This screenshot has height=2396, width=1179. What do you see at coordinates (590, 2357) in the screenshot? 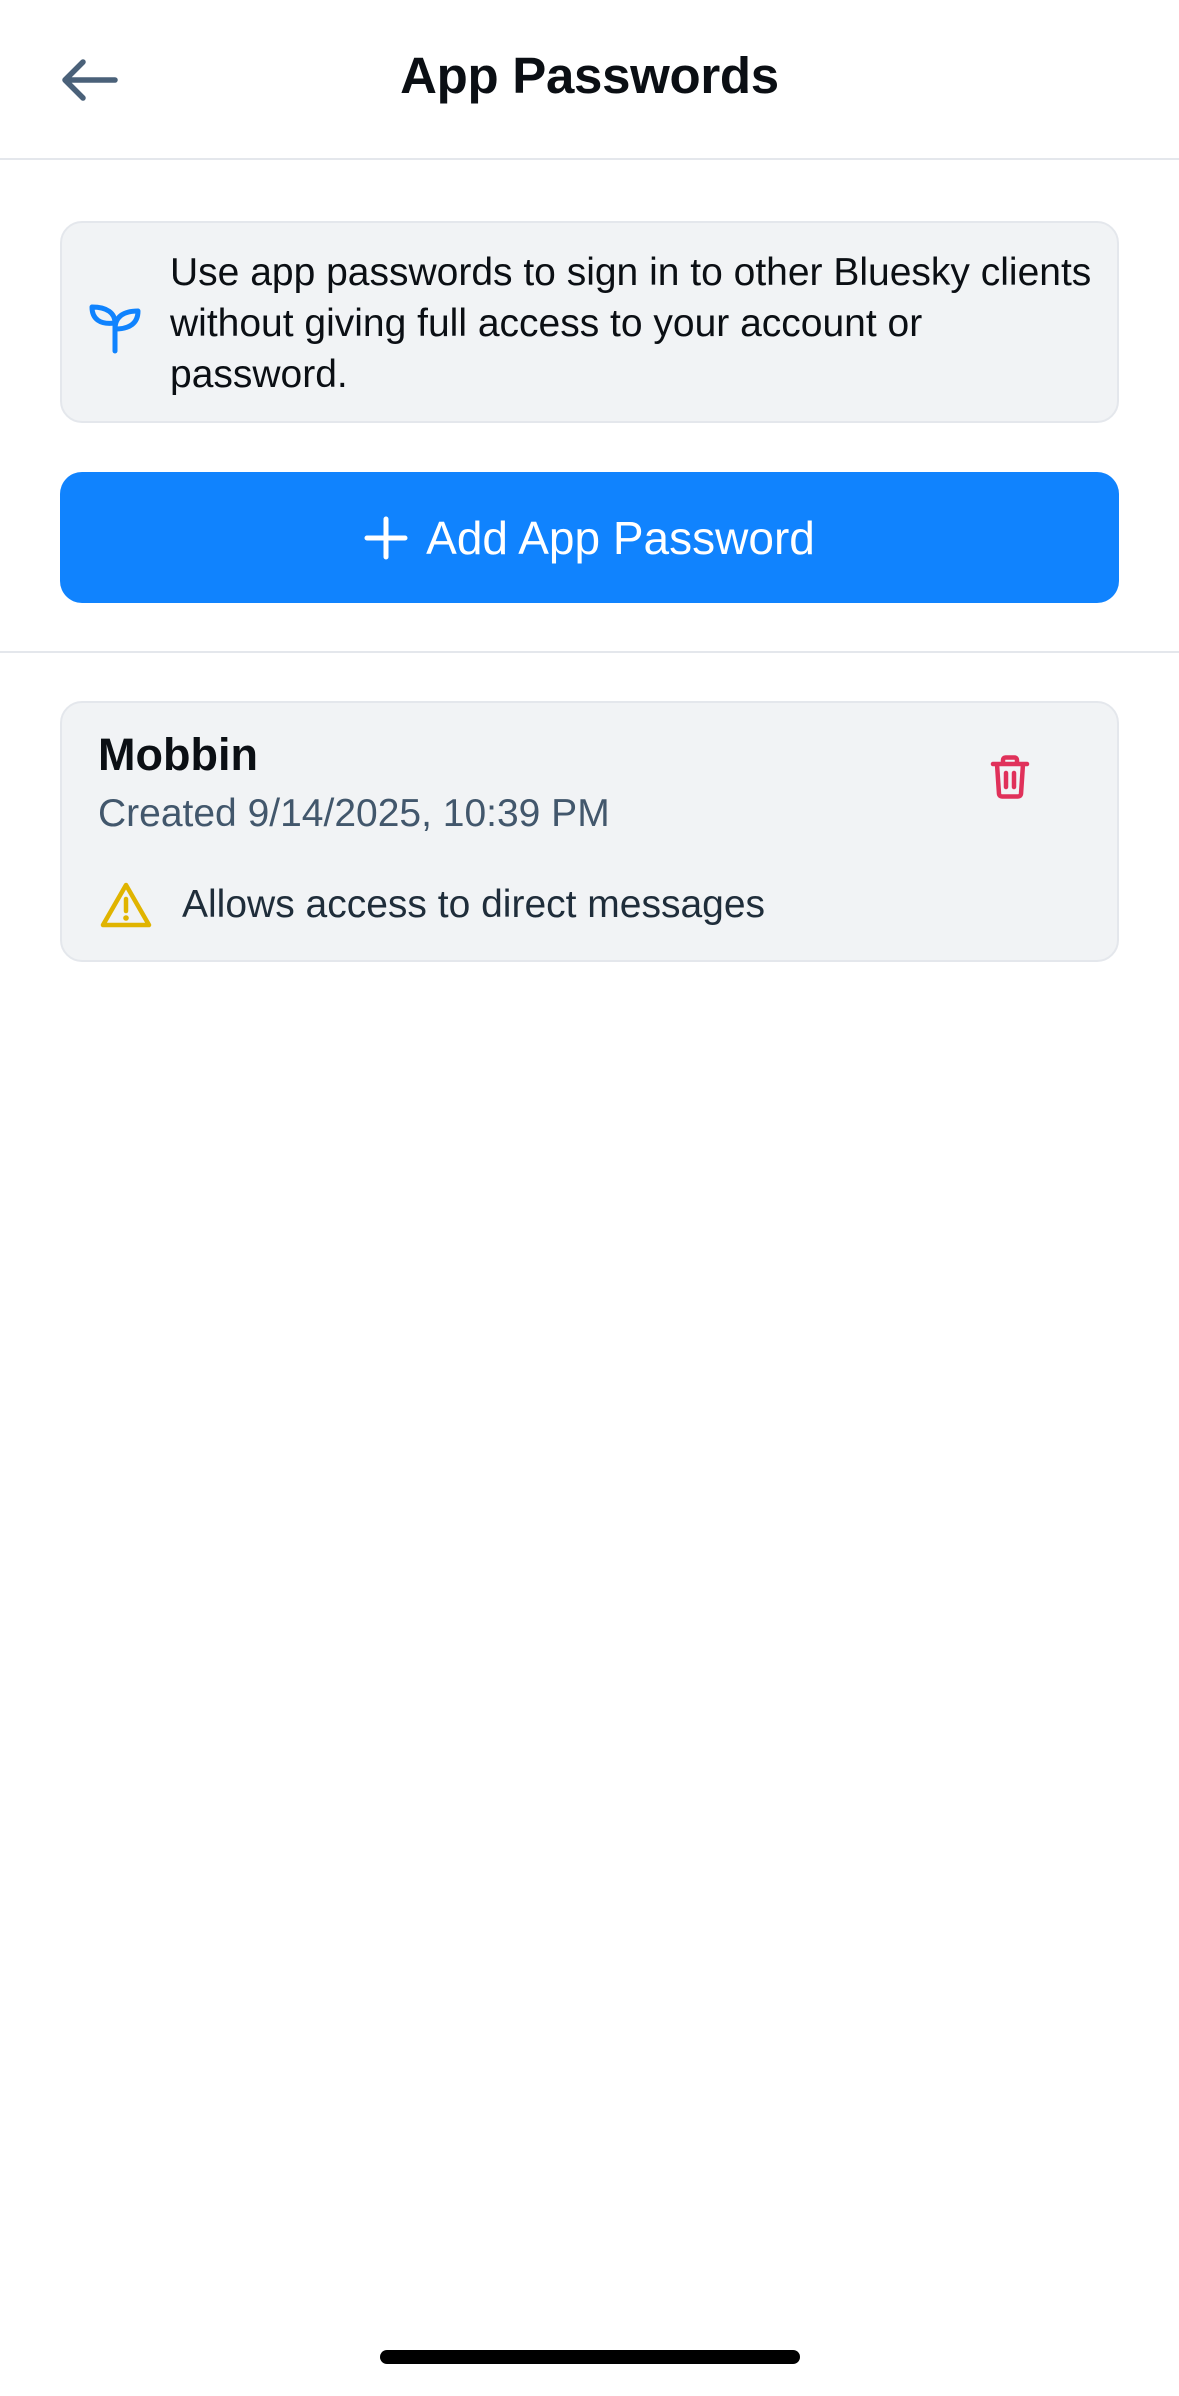
I see `home-indicator` at bounding box center [590, 2357].